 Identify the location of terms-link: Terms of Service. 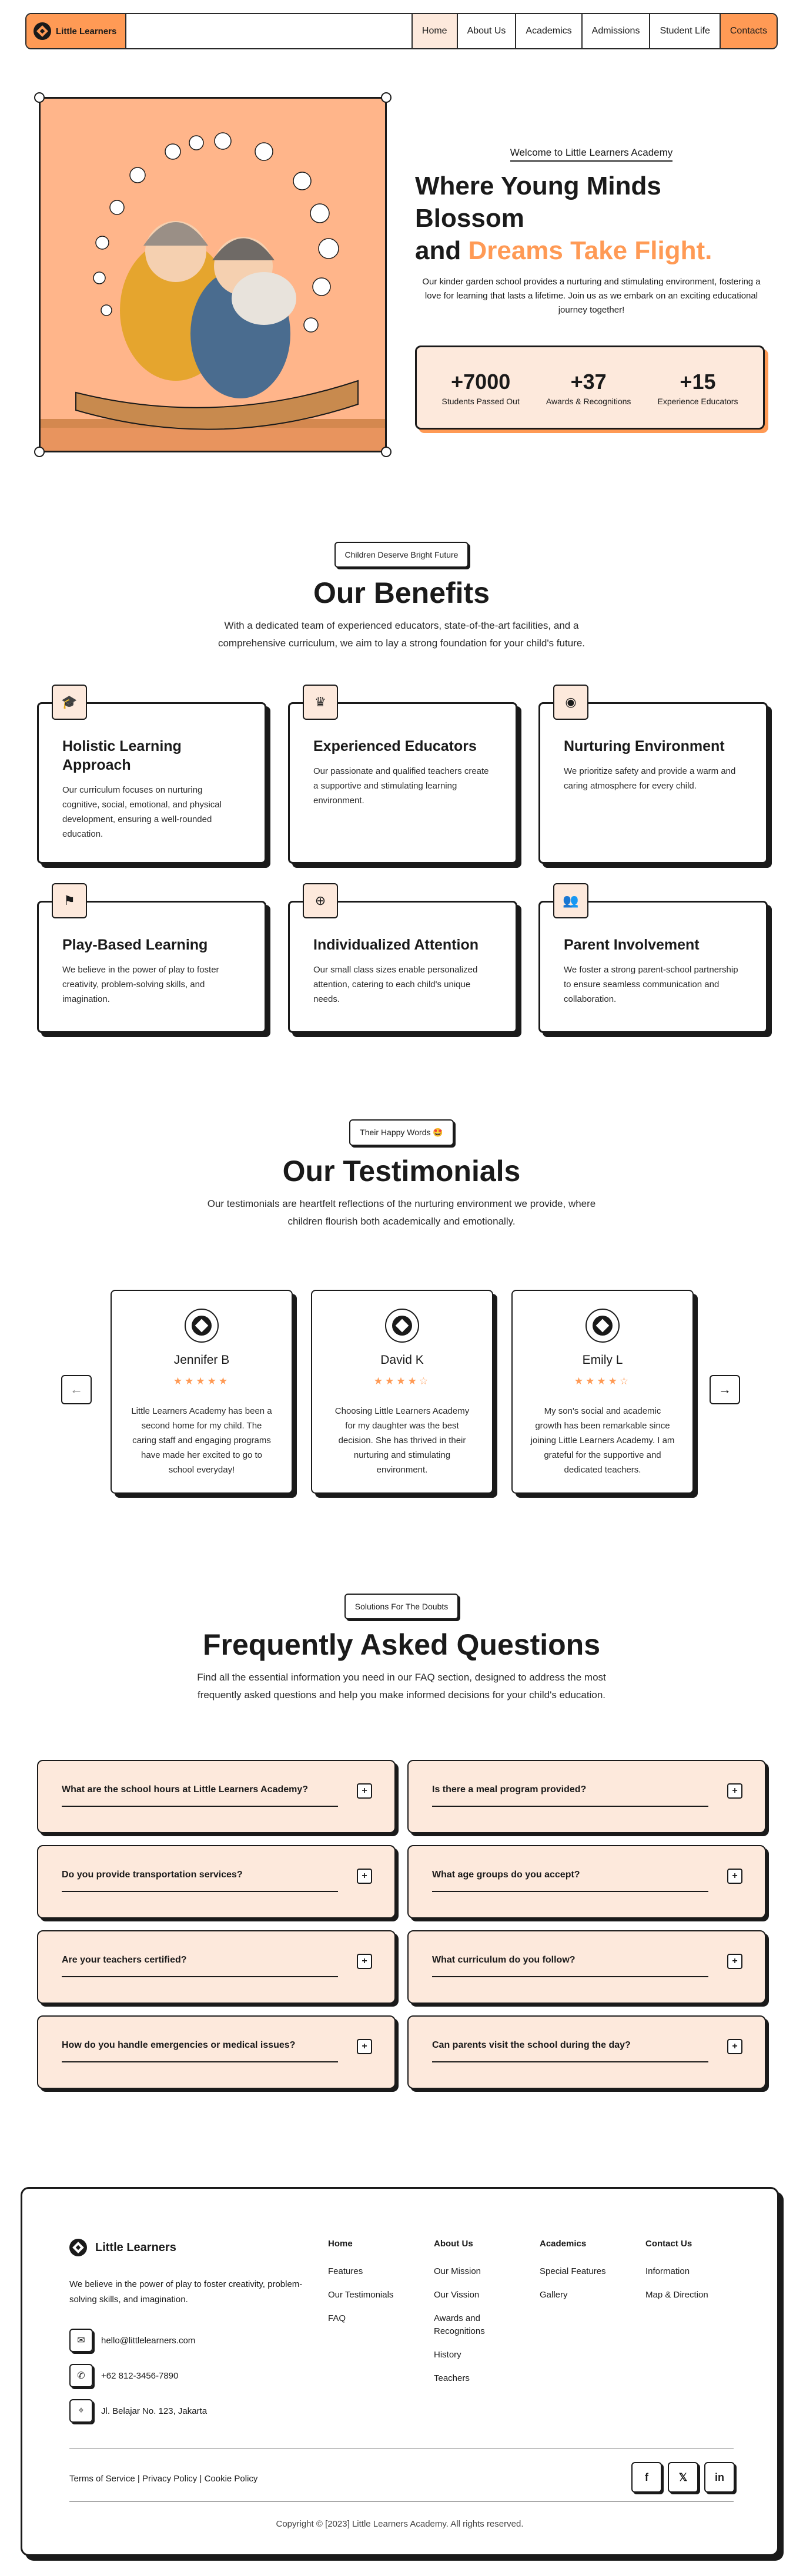
(102, 2479).